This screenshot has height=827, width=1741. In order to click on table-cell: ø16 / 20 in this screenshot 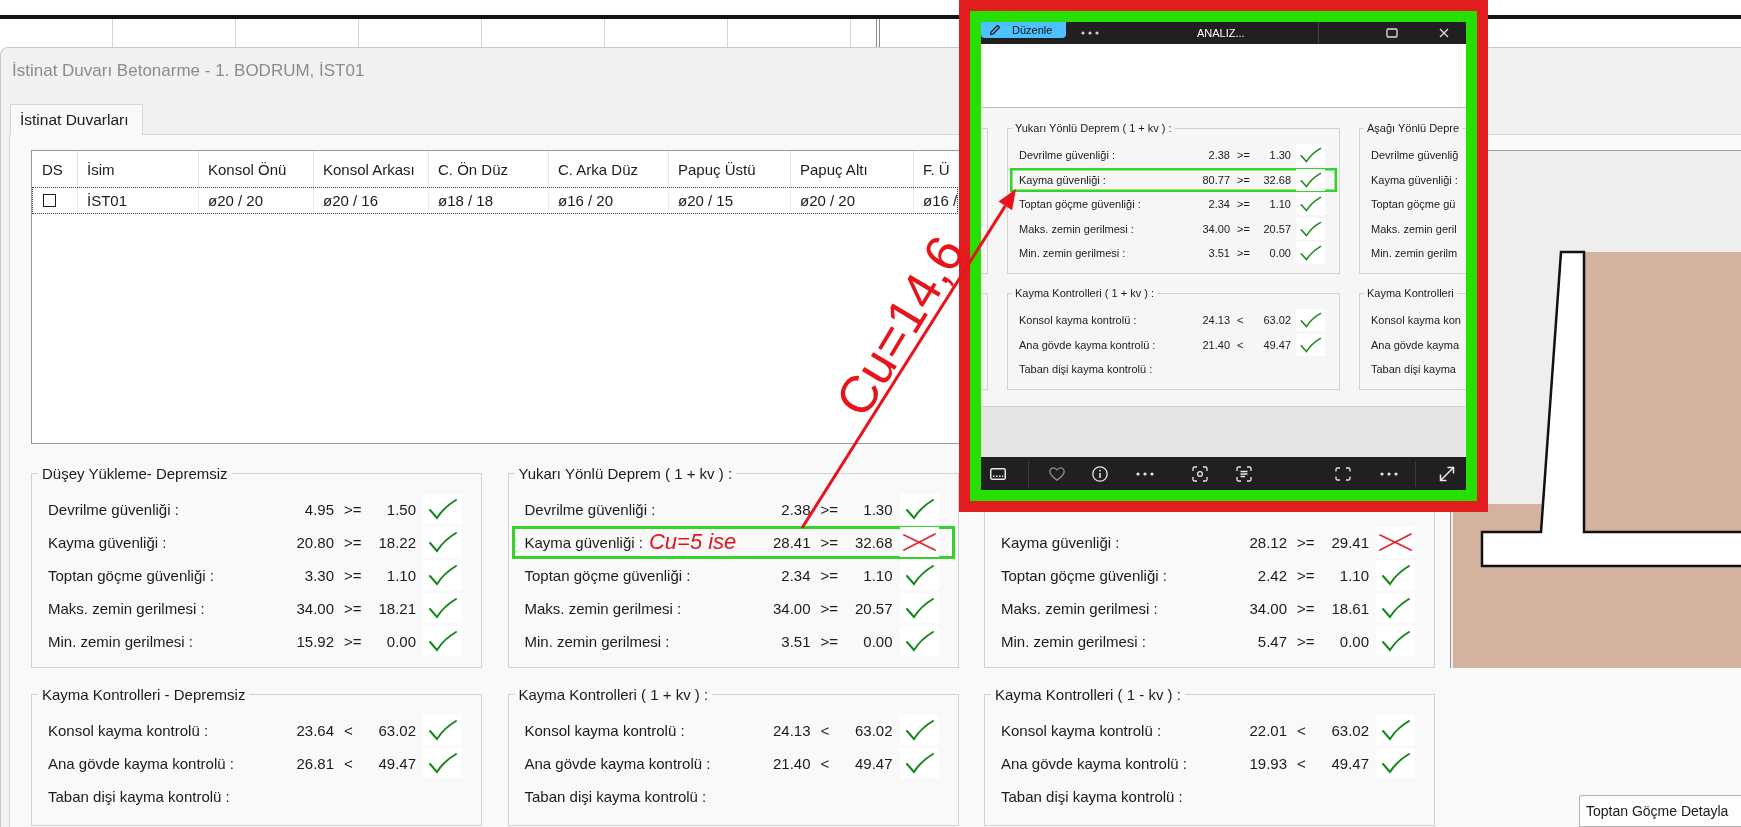, I will do `click(609, 200)`.